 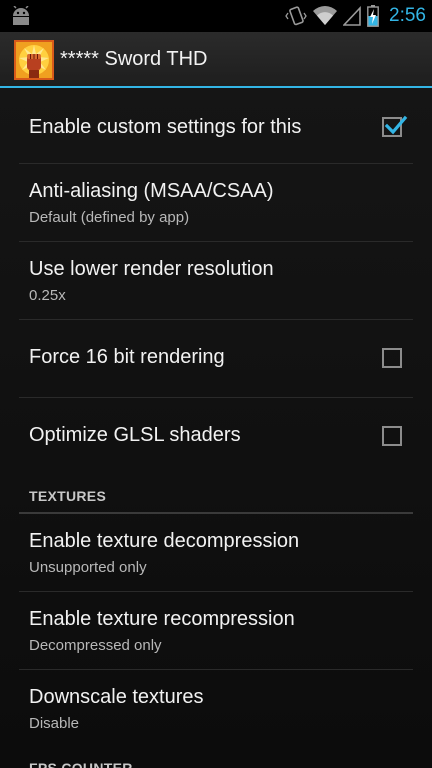 I want to click on texture-recompression-summary: Decompressed only, so click(x=95, y=645).